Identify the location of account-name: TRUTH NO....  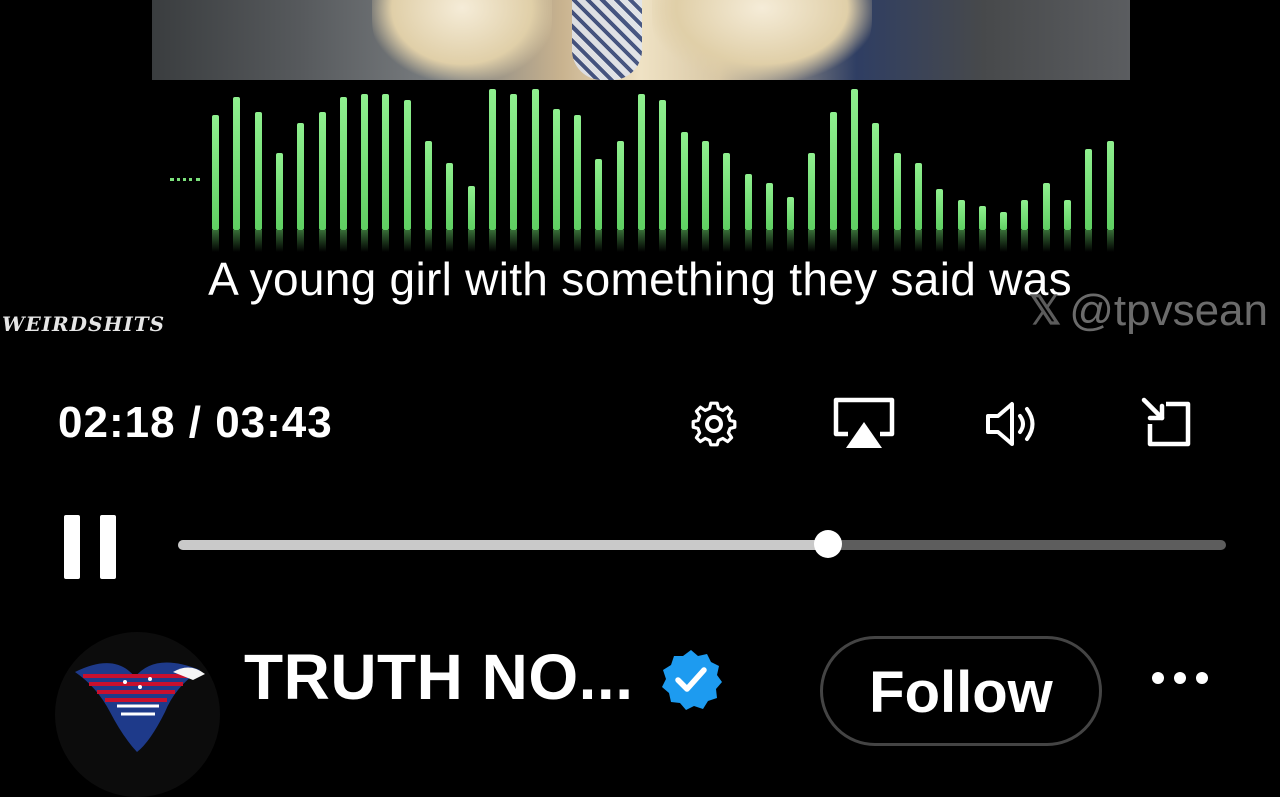
(438, 677).